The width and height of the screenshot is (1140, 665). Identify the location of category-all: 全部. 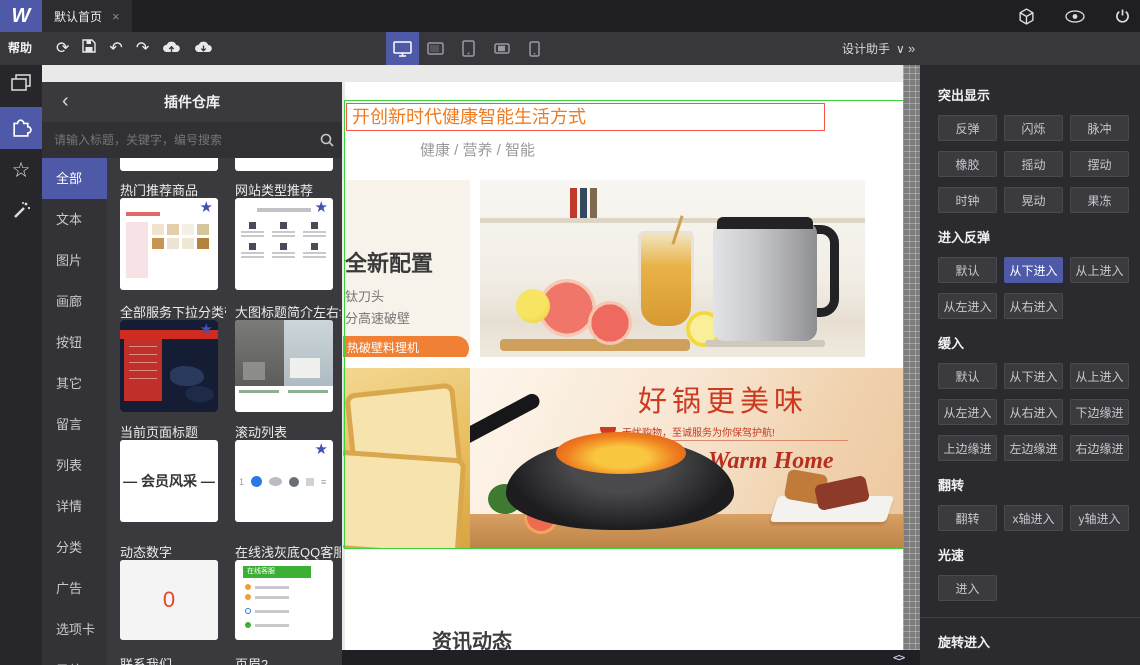
(74, 178).